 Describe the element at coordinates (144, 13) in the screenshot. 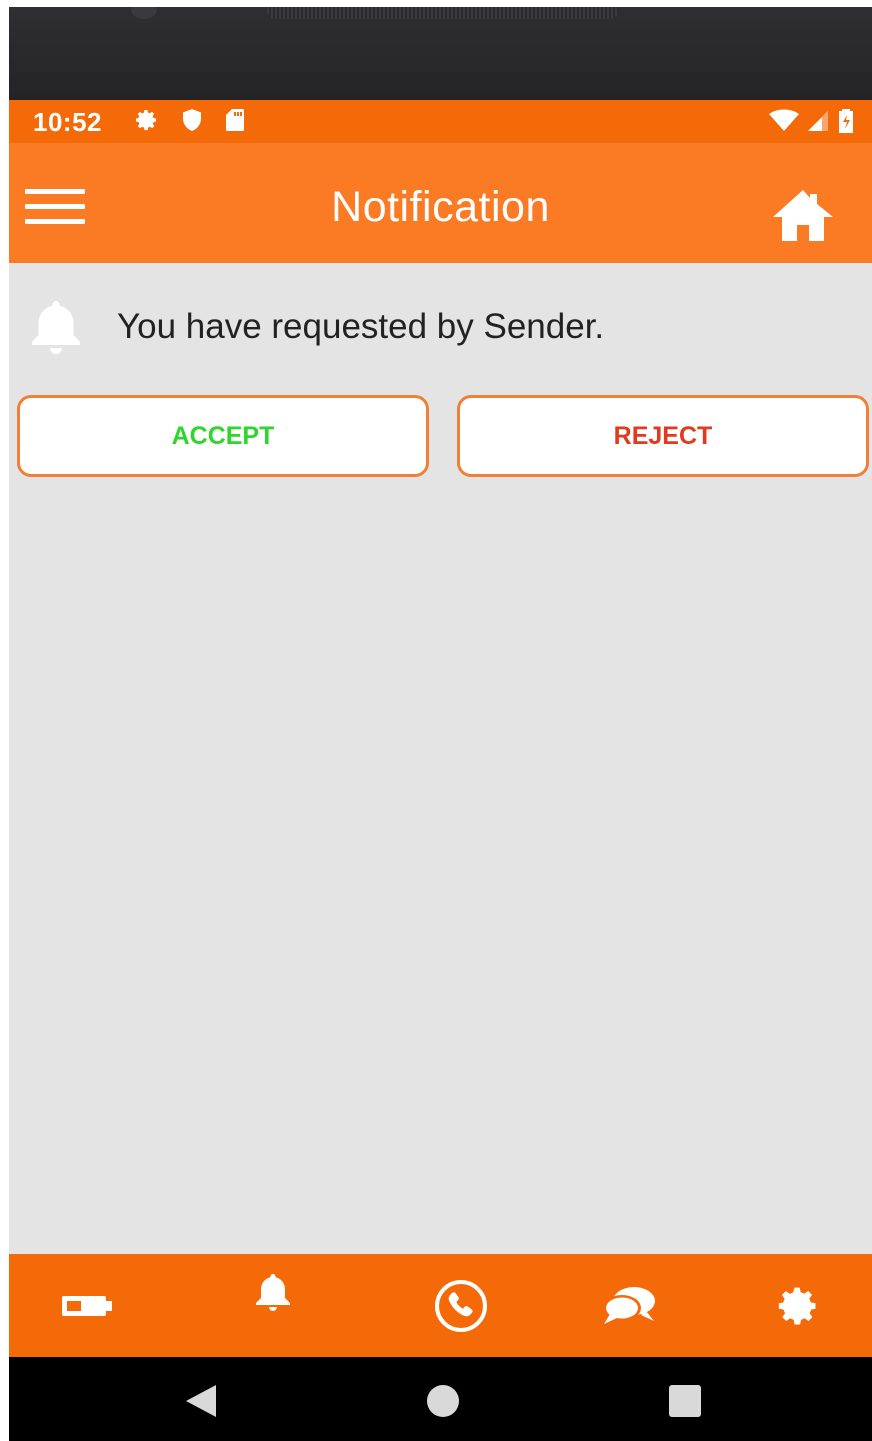

I see `front-camera` at that location.